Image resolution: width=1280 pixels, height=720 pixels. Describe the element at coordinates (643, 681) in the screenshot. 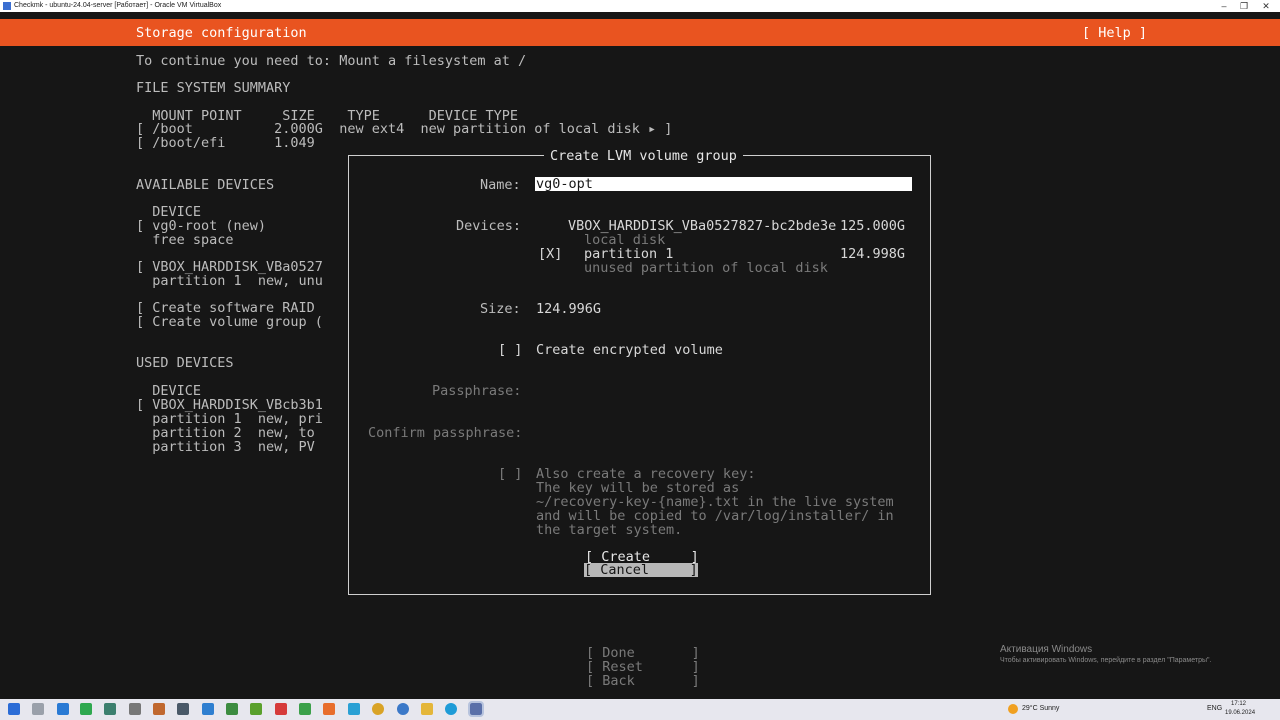

I see `back-button: [ Back ]` at that location.